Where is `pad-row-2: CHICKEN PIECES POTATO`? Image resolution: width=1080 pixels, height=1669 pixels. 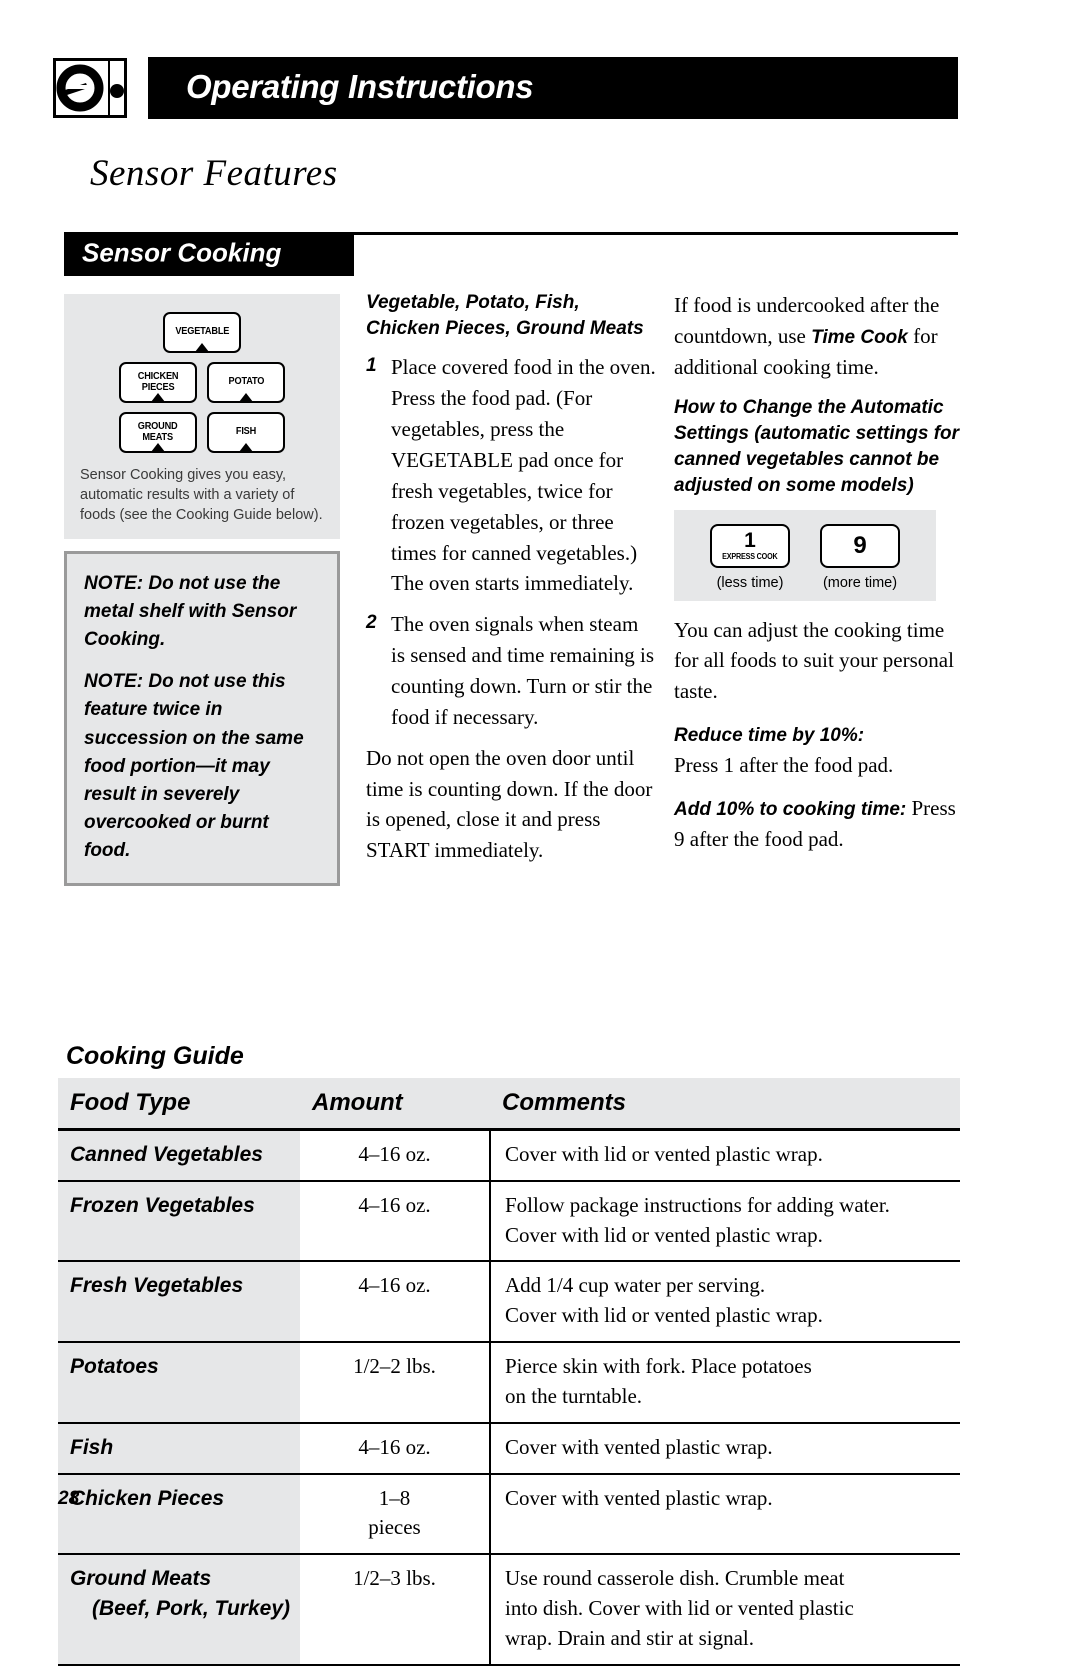 pad-row-2: CHICKEN PIECES POTATO is located at coordinates (202, 382).